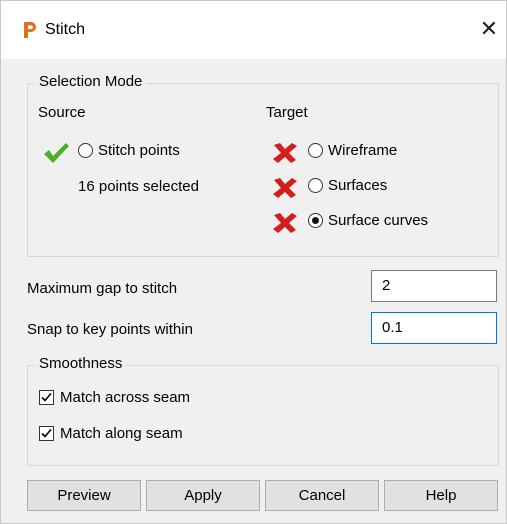 The height and width of the screenshot is (524, 507). Describe the element at coordinates (85, 150) in the screenshot. I see `stitch-points-radio` at that location.